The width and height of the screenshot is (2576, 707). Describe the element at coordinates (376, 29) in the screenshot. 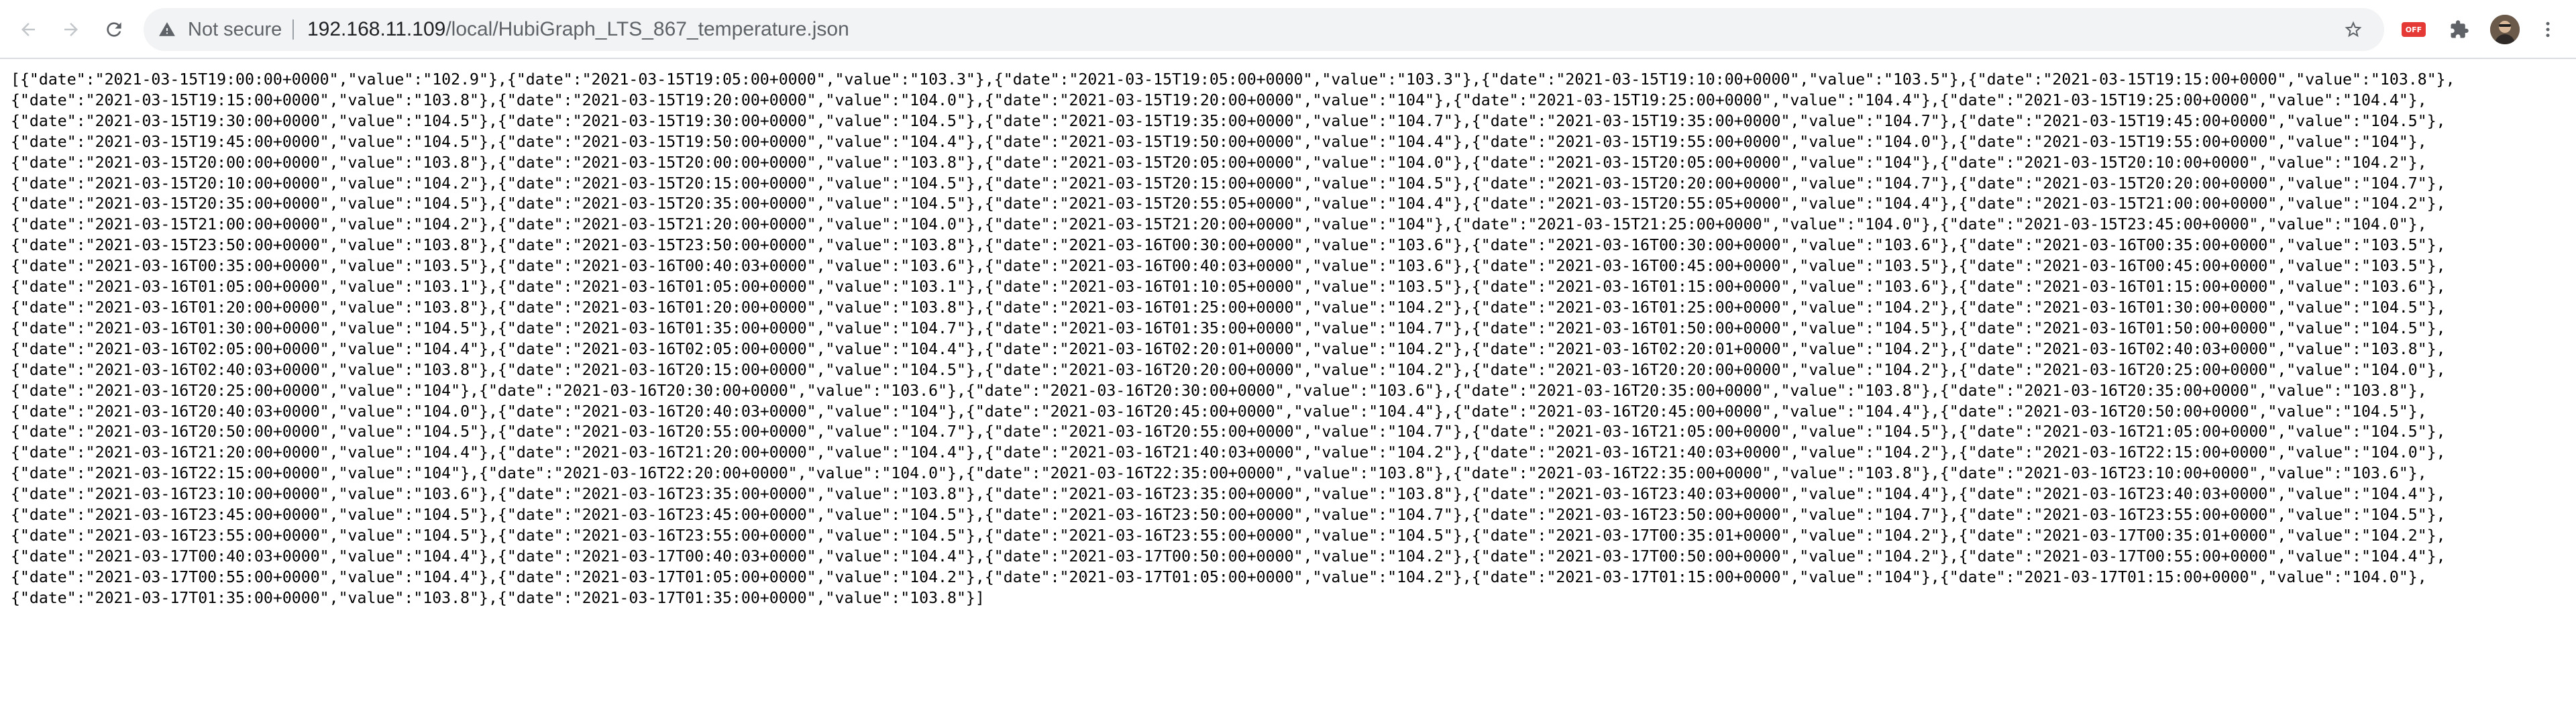

I see `url-host: 192.168.11.109` at that location.